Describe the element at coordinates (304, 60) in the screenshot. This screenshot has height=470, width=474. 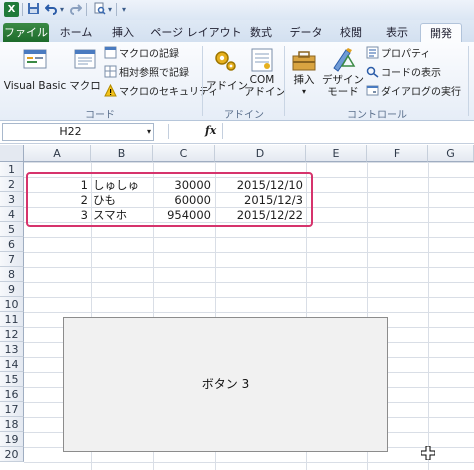
I see `toolbox-icon` at that location.